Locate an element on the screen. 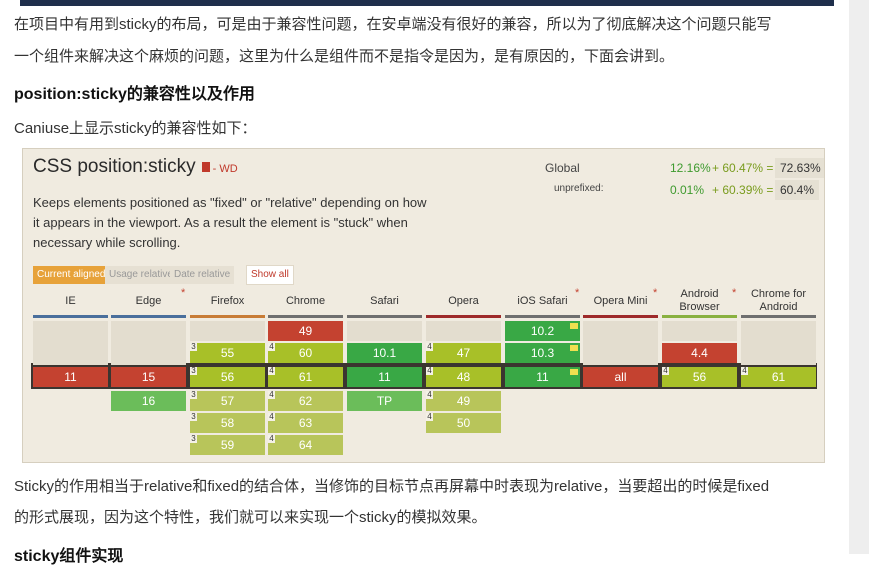 This screenshot has height=566, width=883. browser-bar-safari is located at coordinates (384, 316).